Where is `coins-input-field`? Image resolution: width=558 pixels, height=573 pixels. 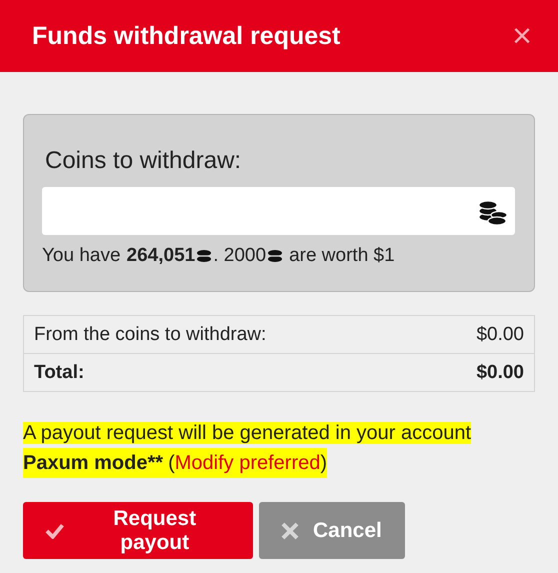 coins-input-field is located at coordinates (278, 211).